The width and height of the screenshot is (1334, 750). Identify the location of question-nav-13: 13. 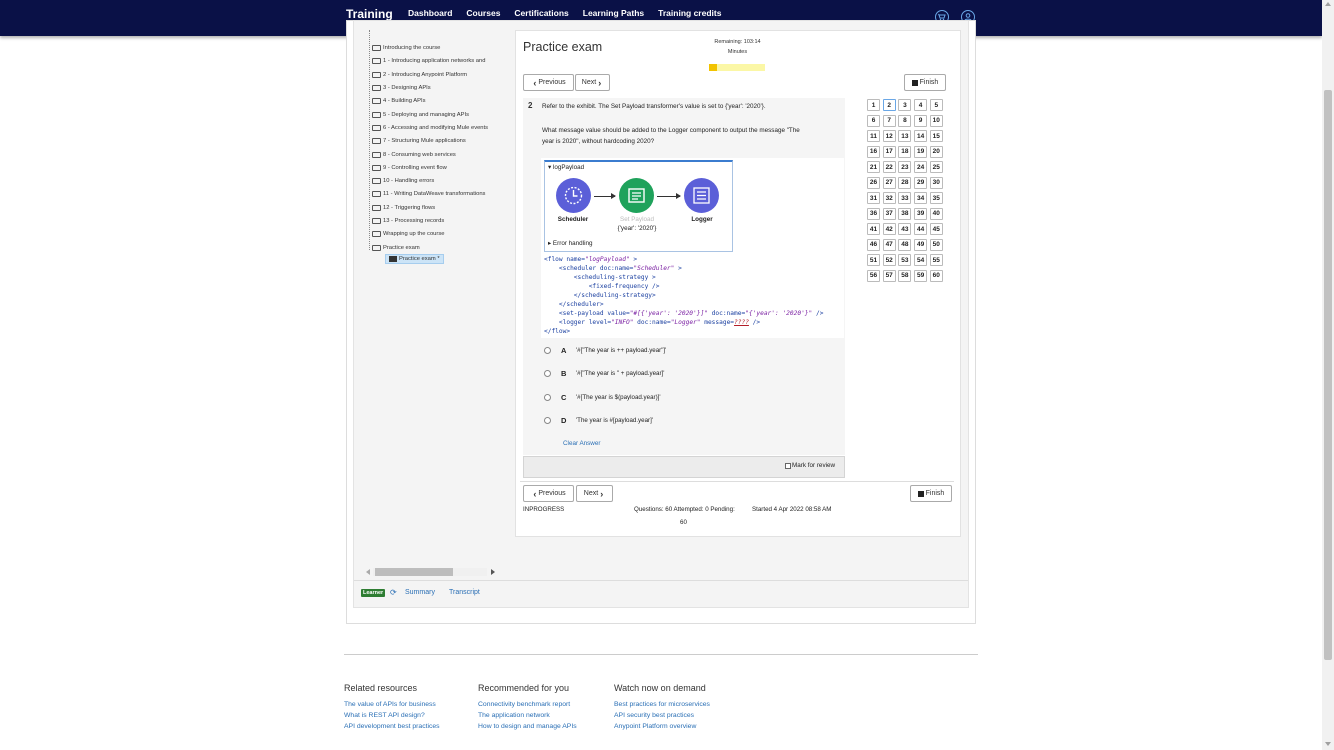
(905, 136).